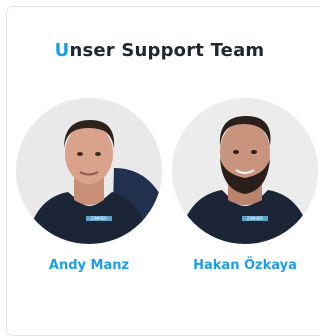 Image resolution: width=320 pixels, height=336 pixels. Describe the element at coordinates (89, 265) in the screenshot. I see `member-name: Andy Manz` at that location.